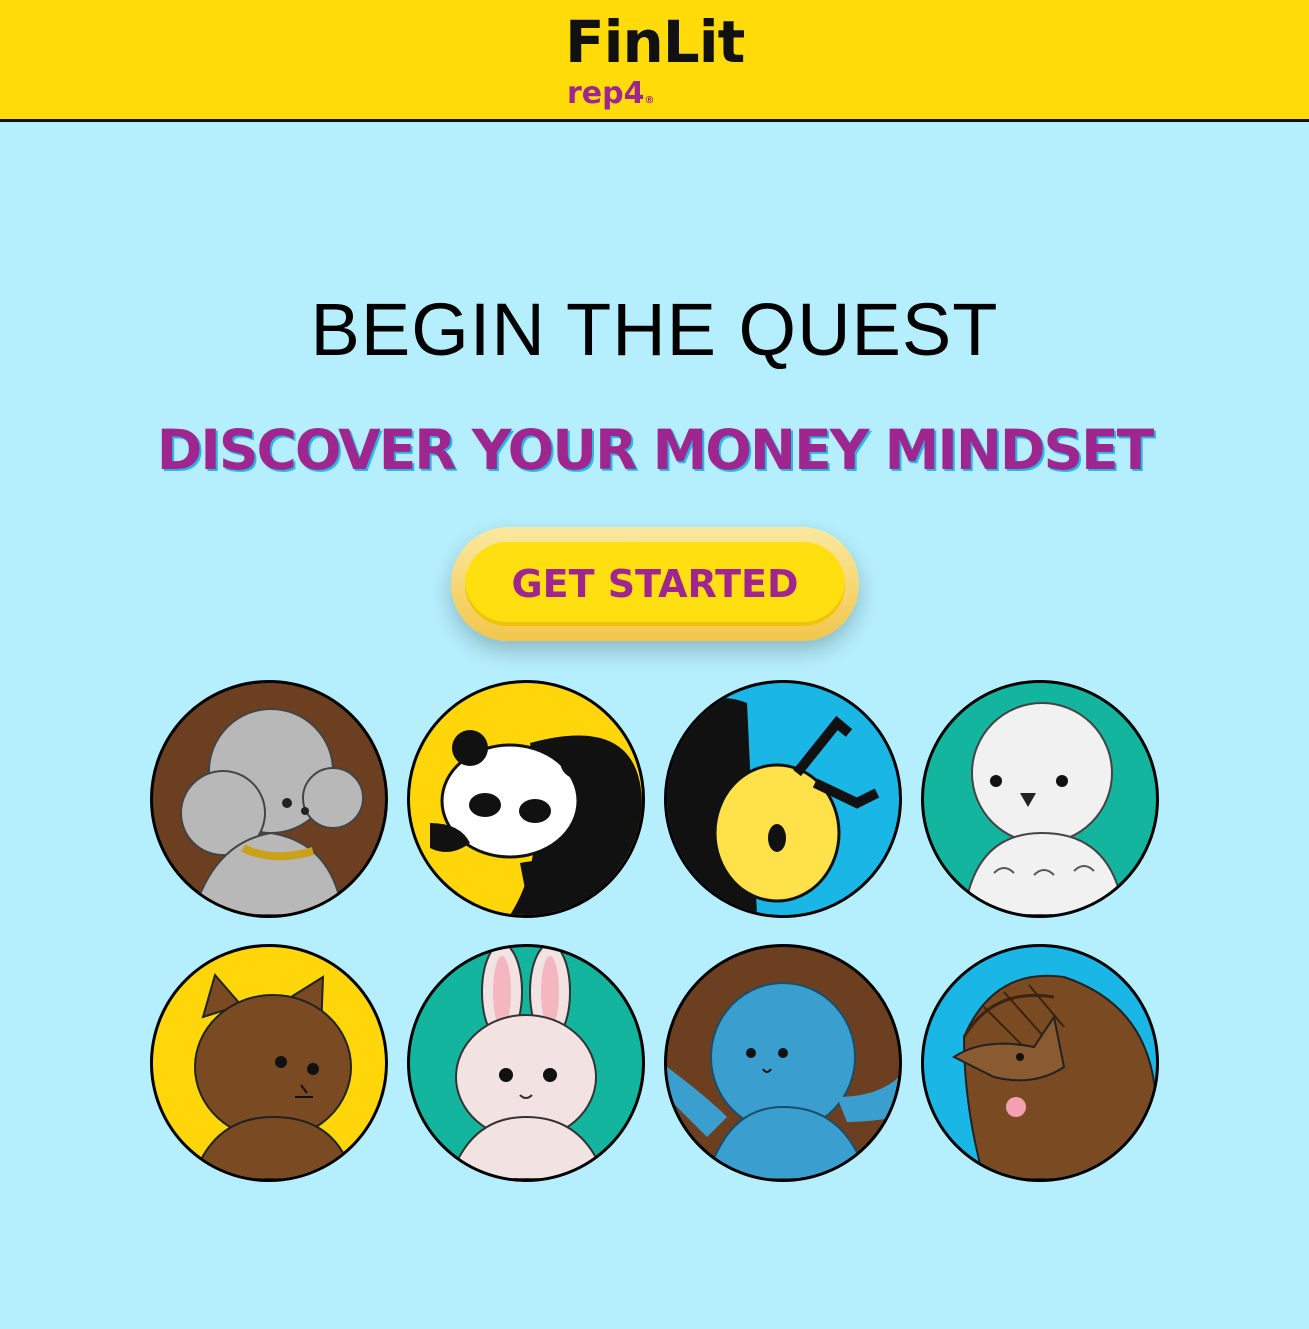 This screenshot has width=1309, height=1329. Describe the element at coordinates (536, 822) in the screenshot. I see `panda-icon` at that location.